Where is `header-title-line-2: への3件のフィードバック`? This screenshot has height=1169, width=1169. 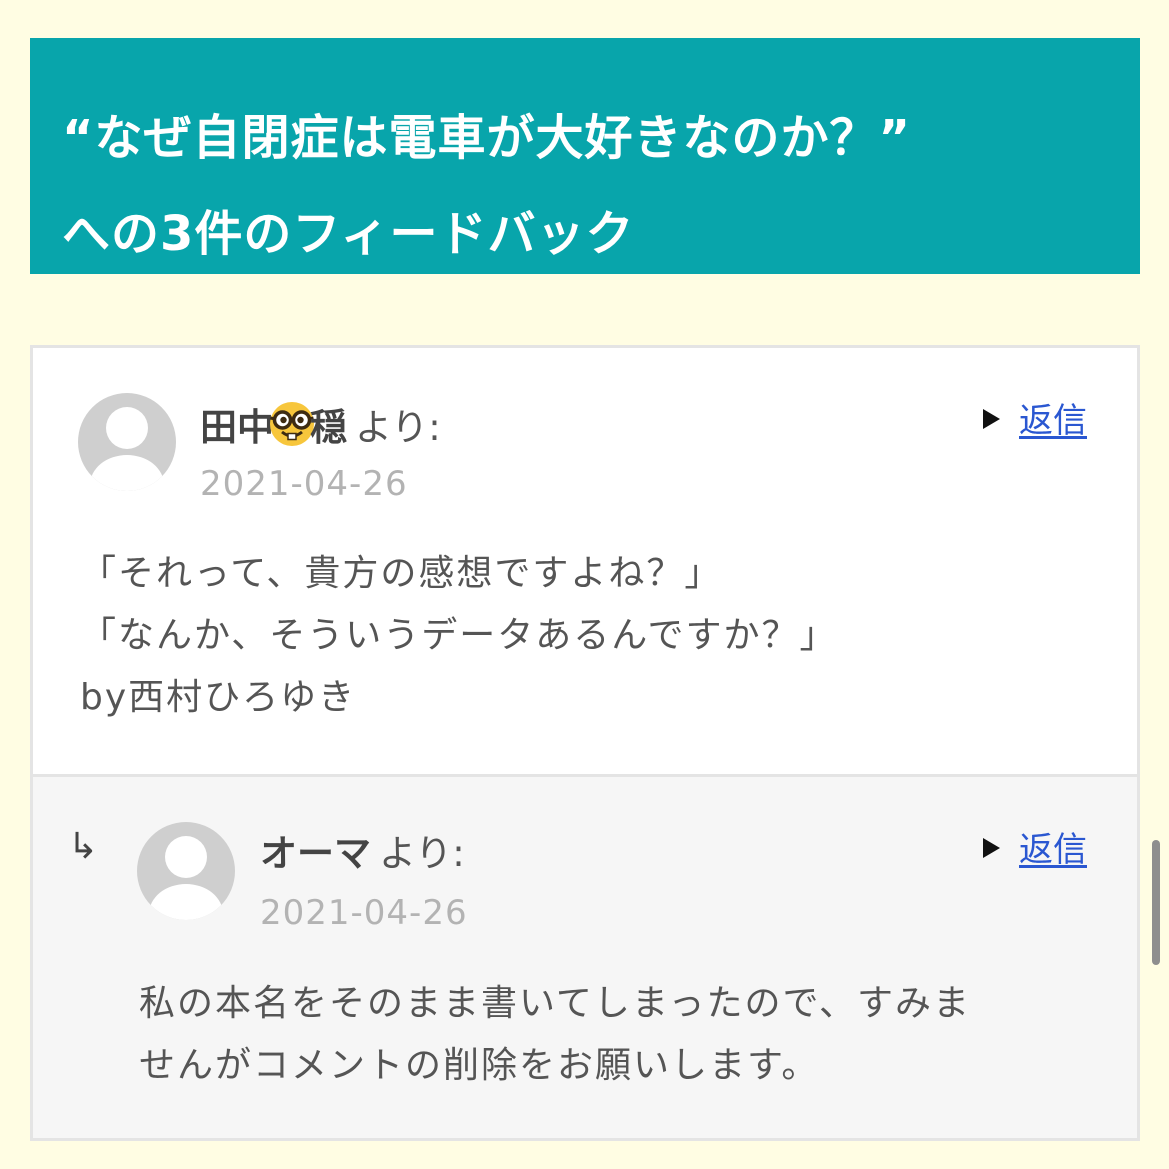
header-title-line-2: への3件のフィードバック is located at coordinates (348, 234).